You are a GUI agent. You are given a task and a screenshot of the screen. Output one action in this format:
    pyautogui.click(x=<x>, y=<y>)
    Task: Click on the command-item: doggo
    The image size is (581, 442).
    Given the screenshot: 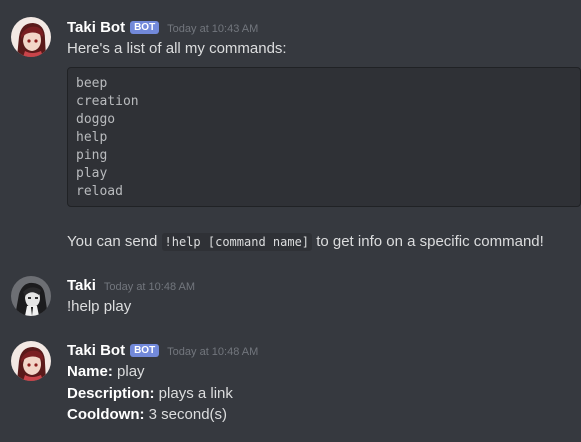 What is the action you would take?
    pyautogui.click(x=96, y=119)
    